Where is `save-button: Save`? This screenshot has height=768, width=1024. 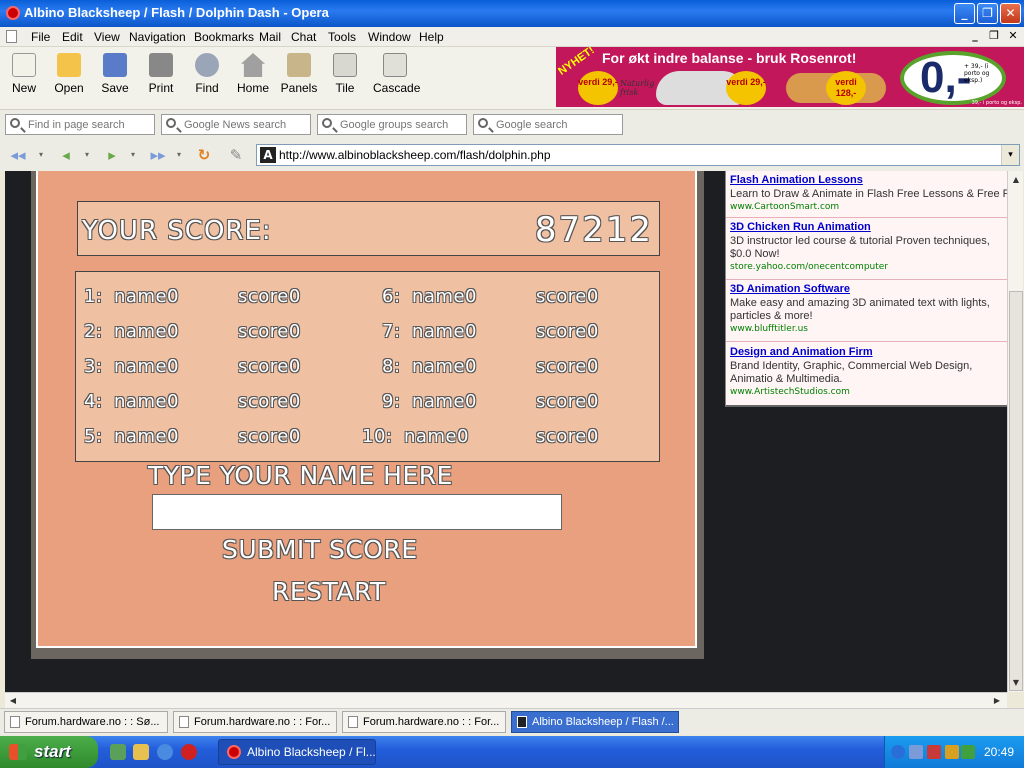
save-button: Save is located at coordinates (115, 77).